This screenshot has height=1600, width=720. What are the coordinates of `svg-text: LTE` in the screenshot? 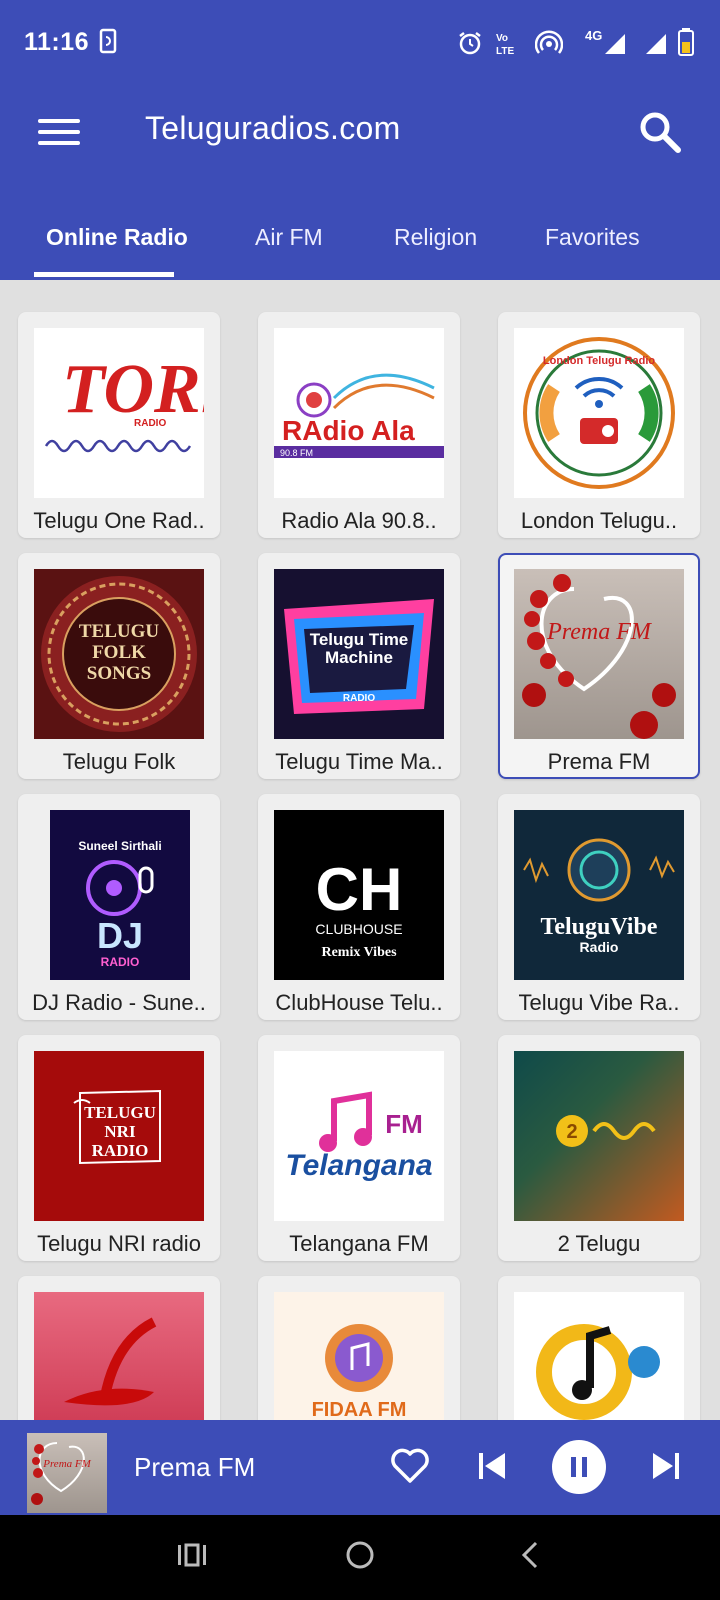 It's located at (505, 51).